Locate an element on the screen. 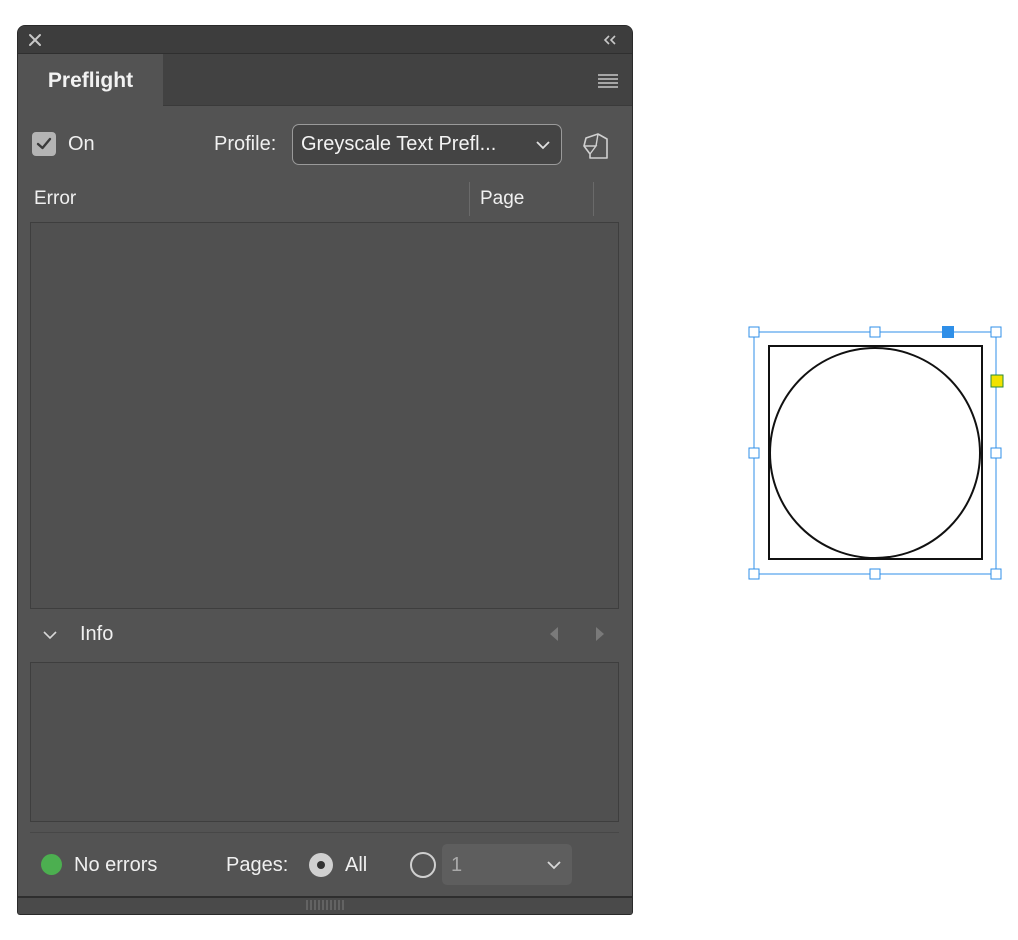 The image size is (1018, 940). pages-all-label: All is located at coordinates (356, 865).